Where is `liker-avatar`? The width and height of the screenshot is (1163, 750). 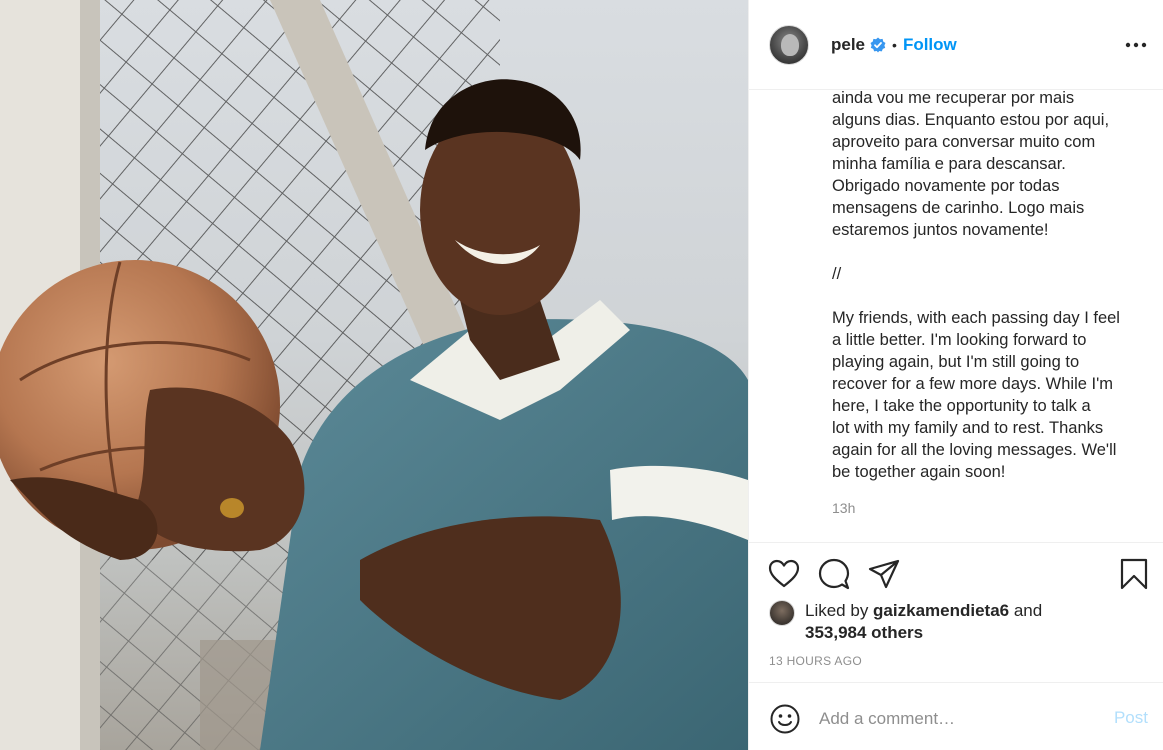
liker-avatar is located at coordinates (782, 613).